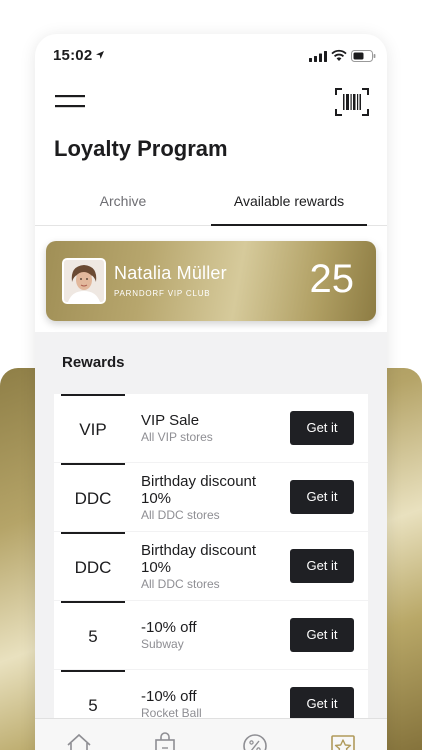  What do you see at coordinates (211, 56) in the screenshot?
I see `status-bar: 15:02` at bounding box center [211, 56].